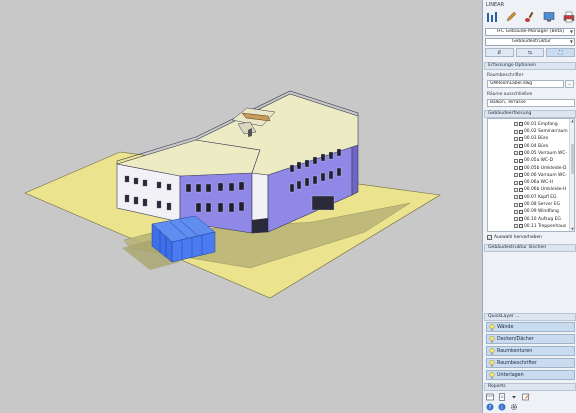 The width and height of the screenshot is (576, 413). Describe the element at coordinates (540, 226) in the screenshot. I see `tree-item: -00.11 Treppenhaus` at that location.